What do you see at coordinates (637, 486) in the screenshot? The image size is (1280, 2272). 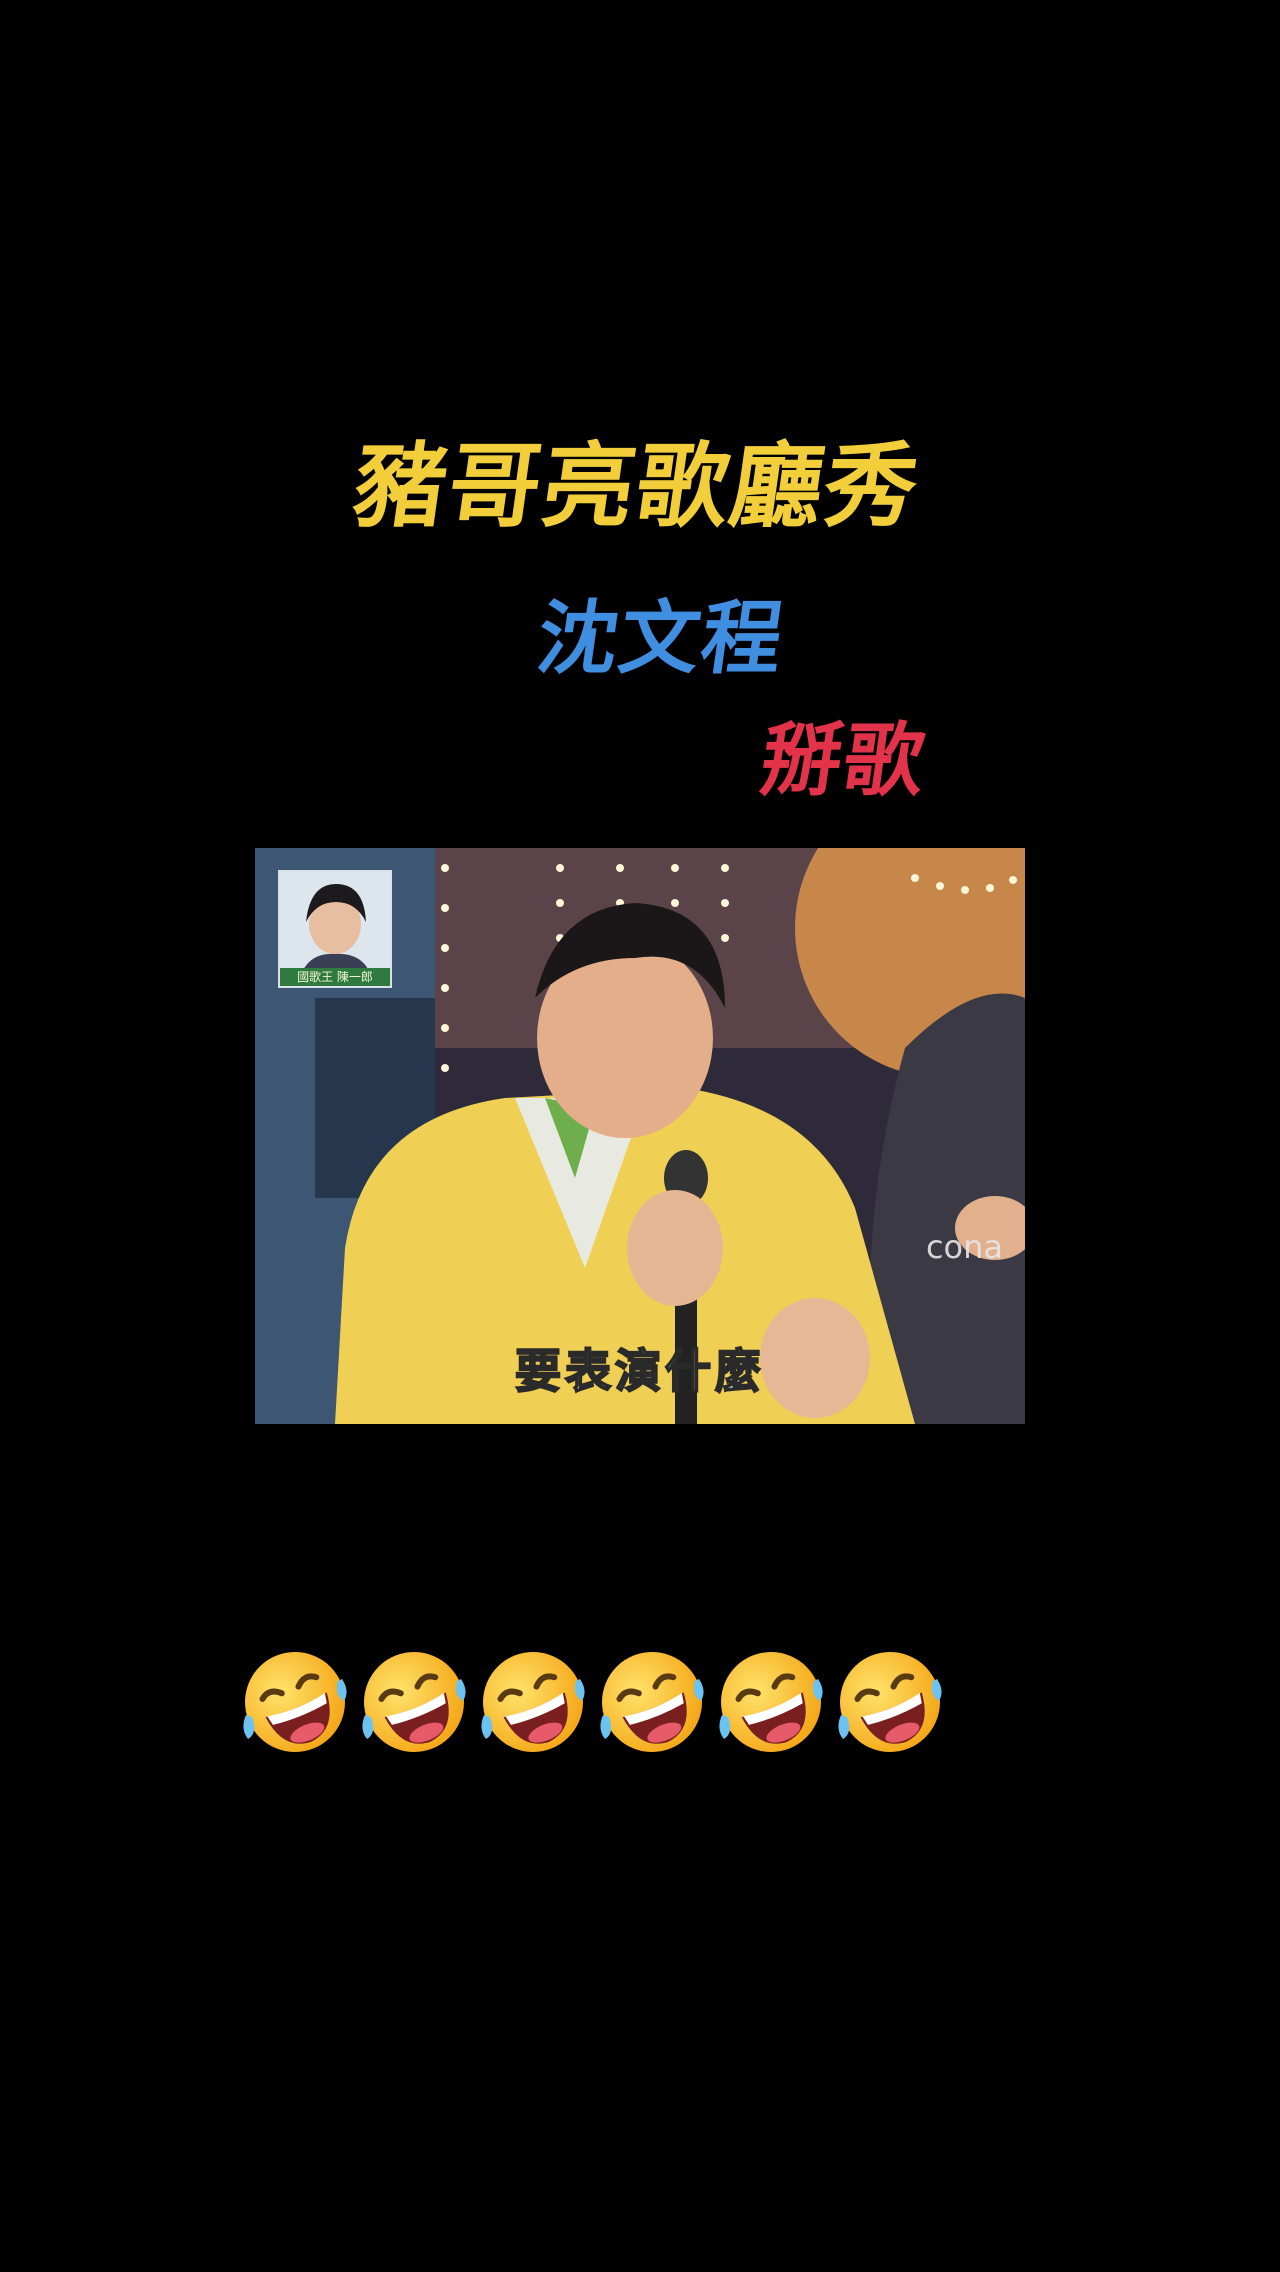 I see `title-caption: 豬哥亮歌廳秀` at bounding box center [637, 486].